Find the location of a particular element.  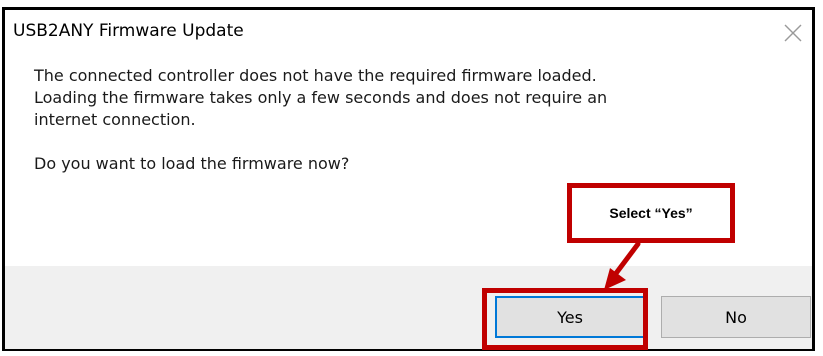

message-line: internet connection. is located at coordinates (115, 119).